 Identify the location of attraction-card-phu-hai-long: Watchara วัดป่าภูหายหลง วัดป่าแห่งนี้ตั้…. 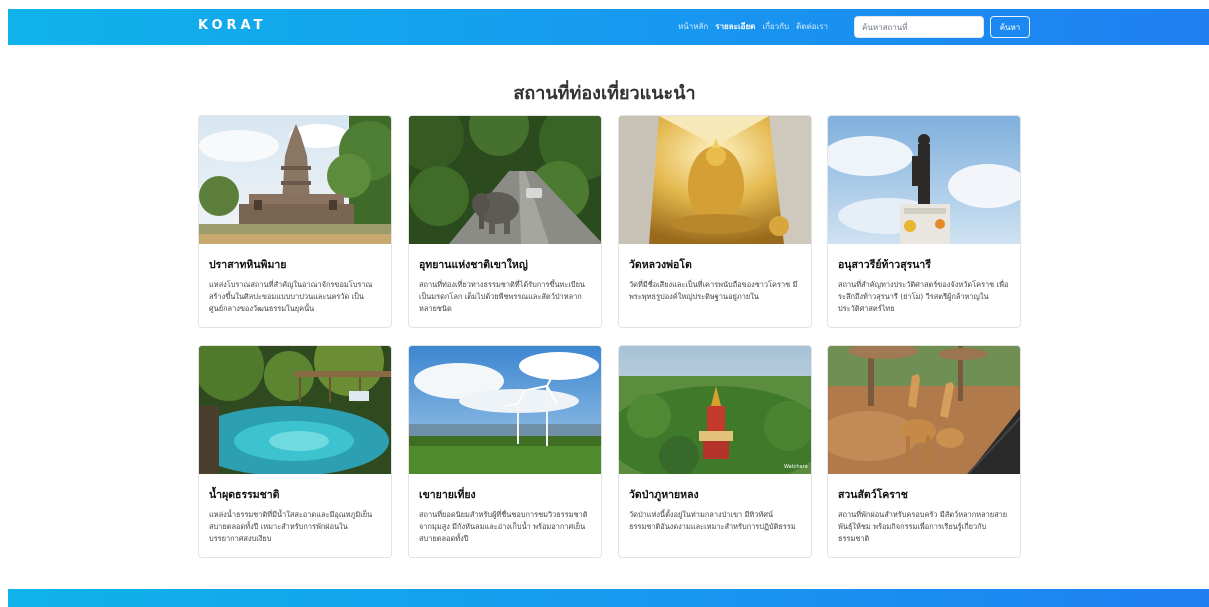
(715, 451).